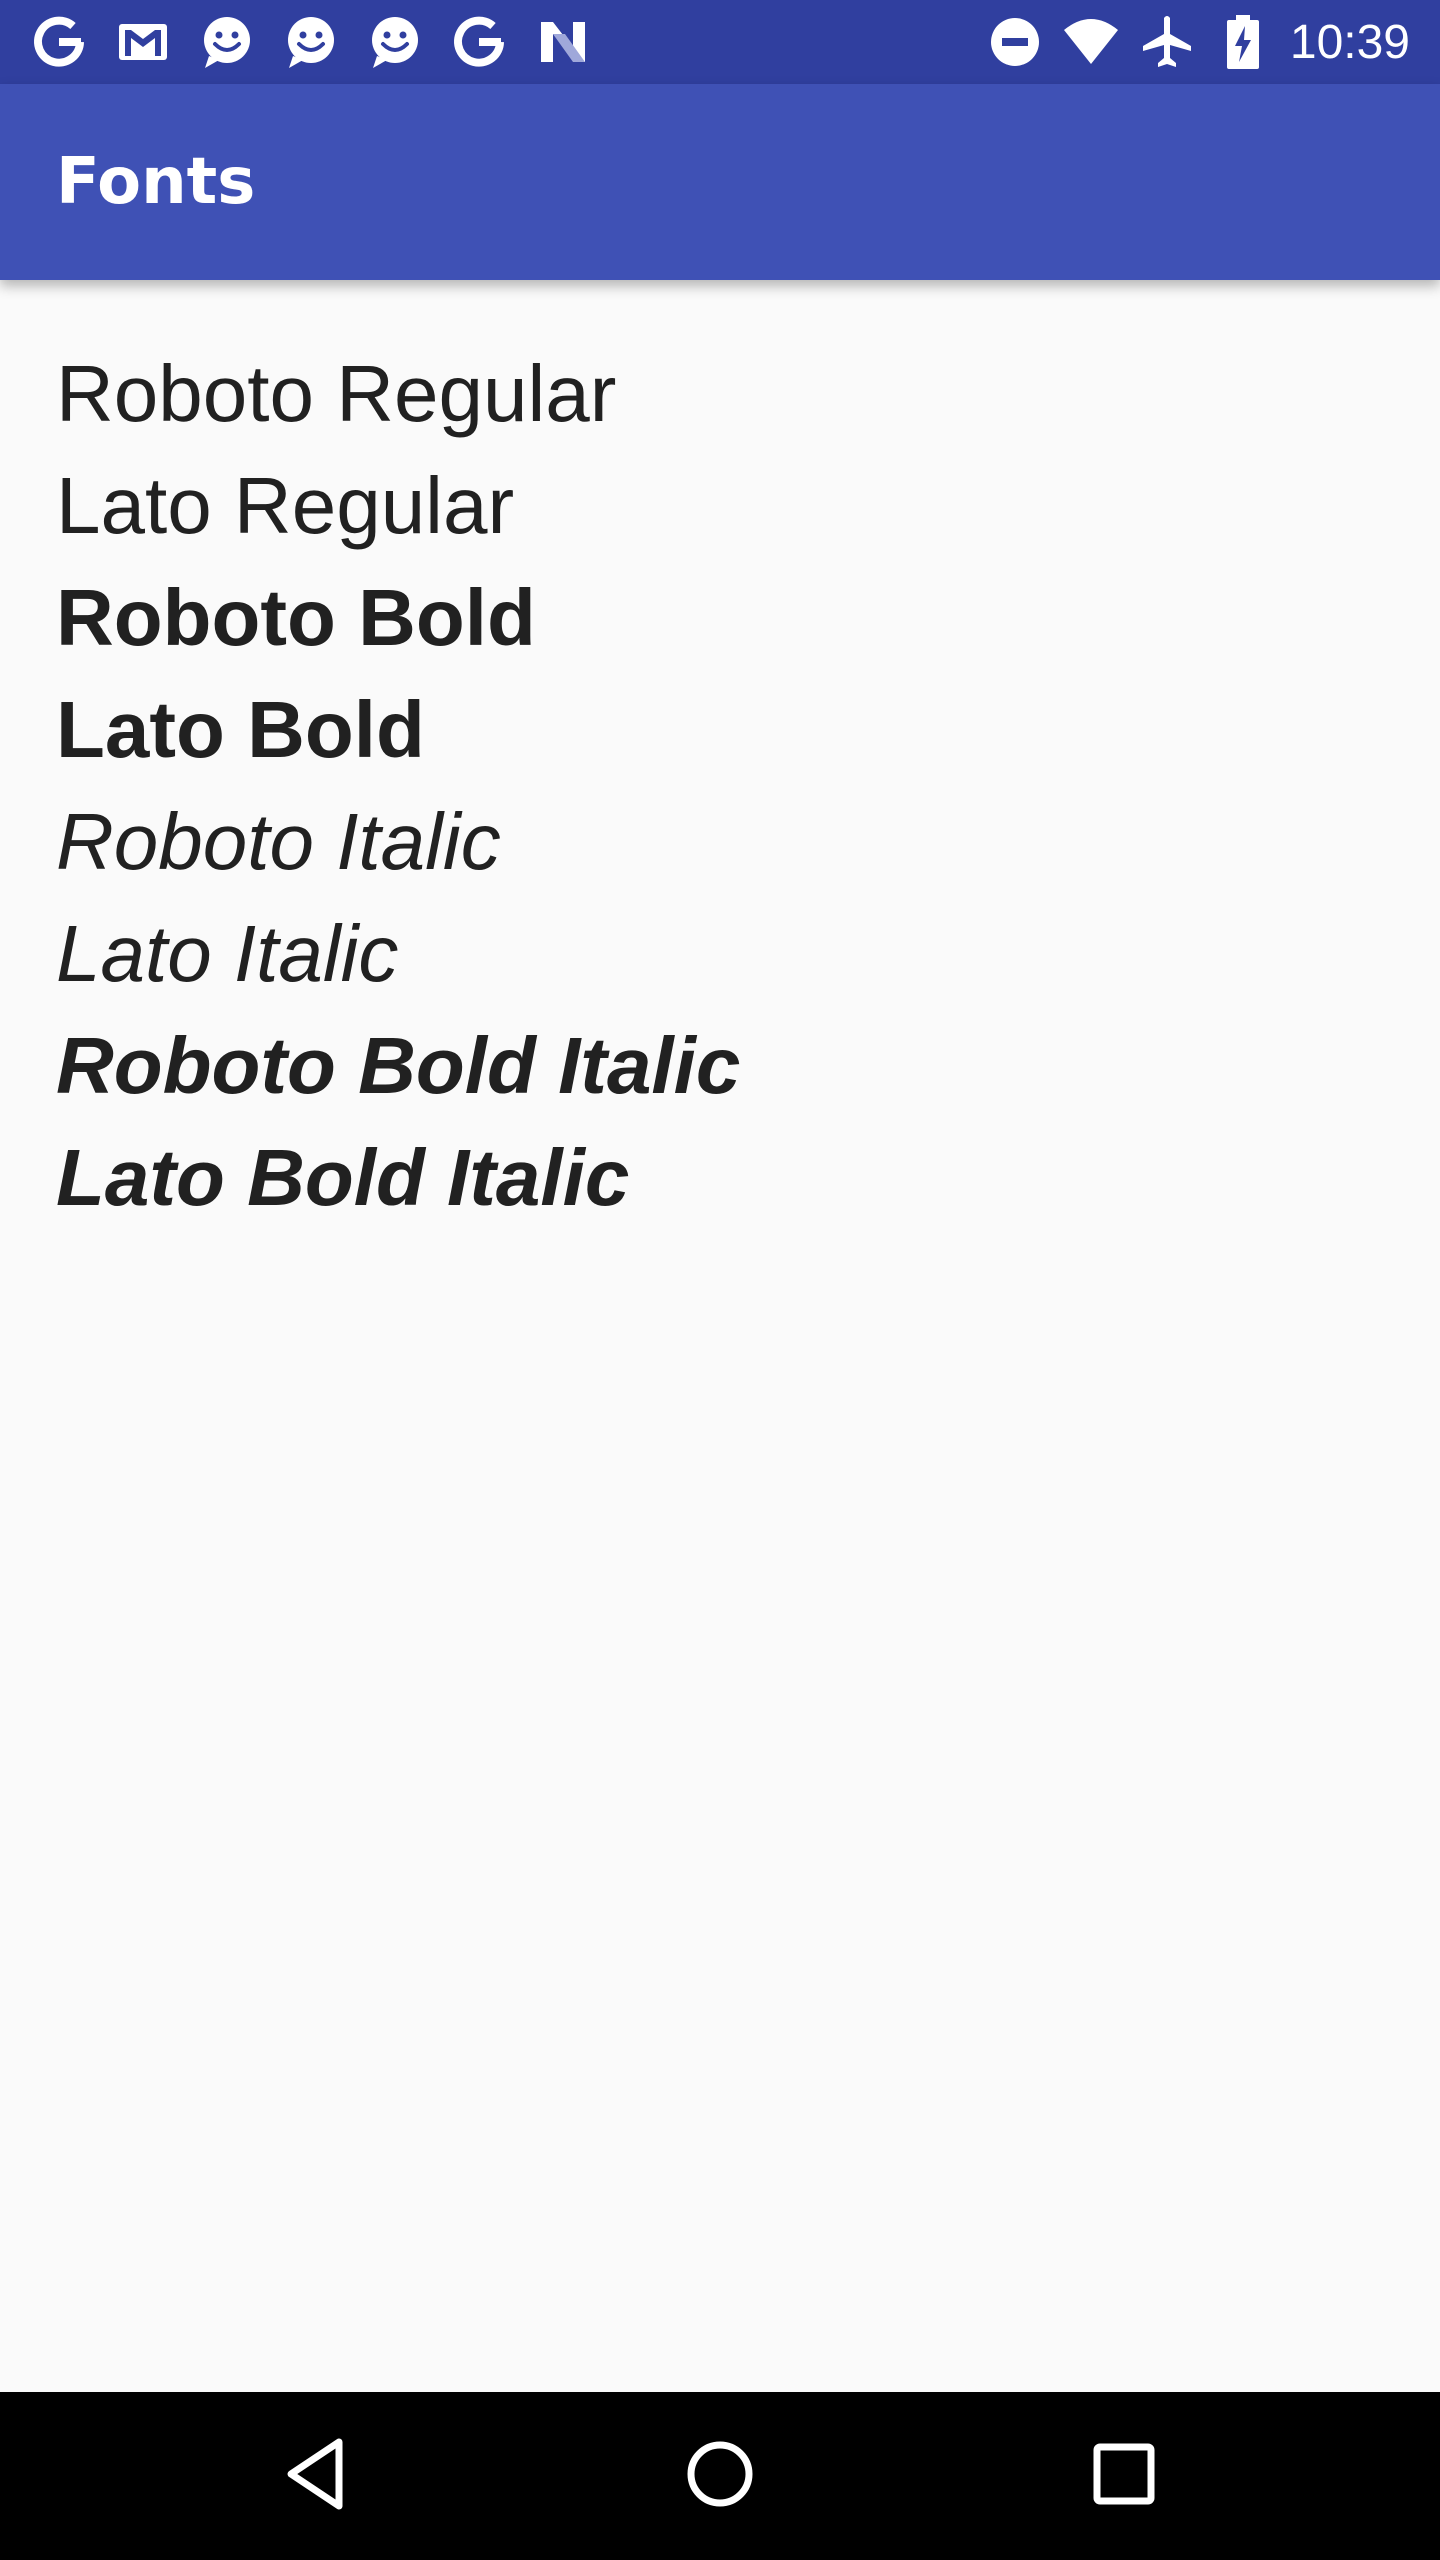  I want to click on airplane-mode-icon, so click(1167, 42).